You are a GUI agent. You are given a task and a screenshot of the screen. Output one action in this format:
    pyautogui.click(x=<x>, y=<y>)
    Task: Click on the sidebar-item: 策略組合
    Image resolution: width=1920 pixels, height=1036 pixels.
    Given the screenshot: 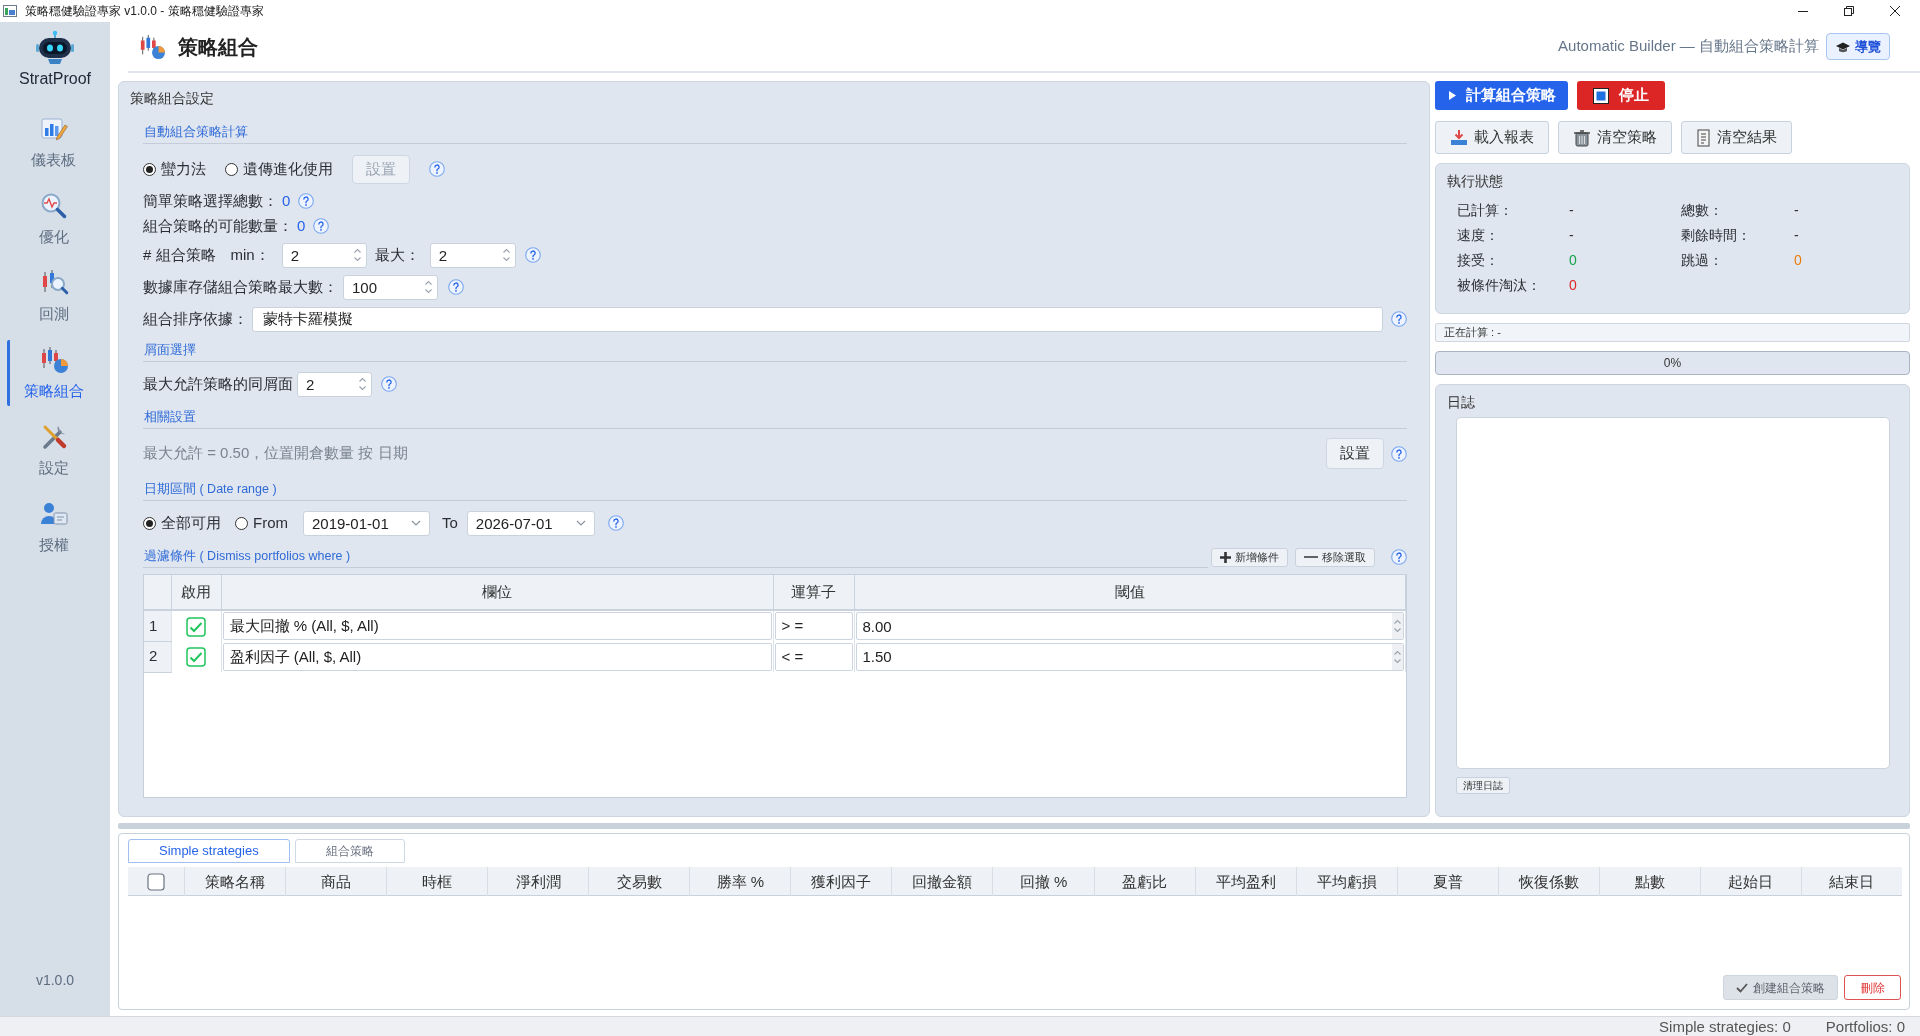 What is the action you would take?
    pyautogui.click(x=52, y=373)
    